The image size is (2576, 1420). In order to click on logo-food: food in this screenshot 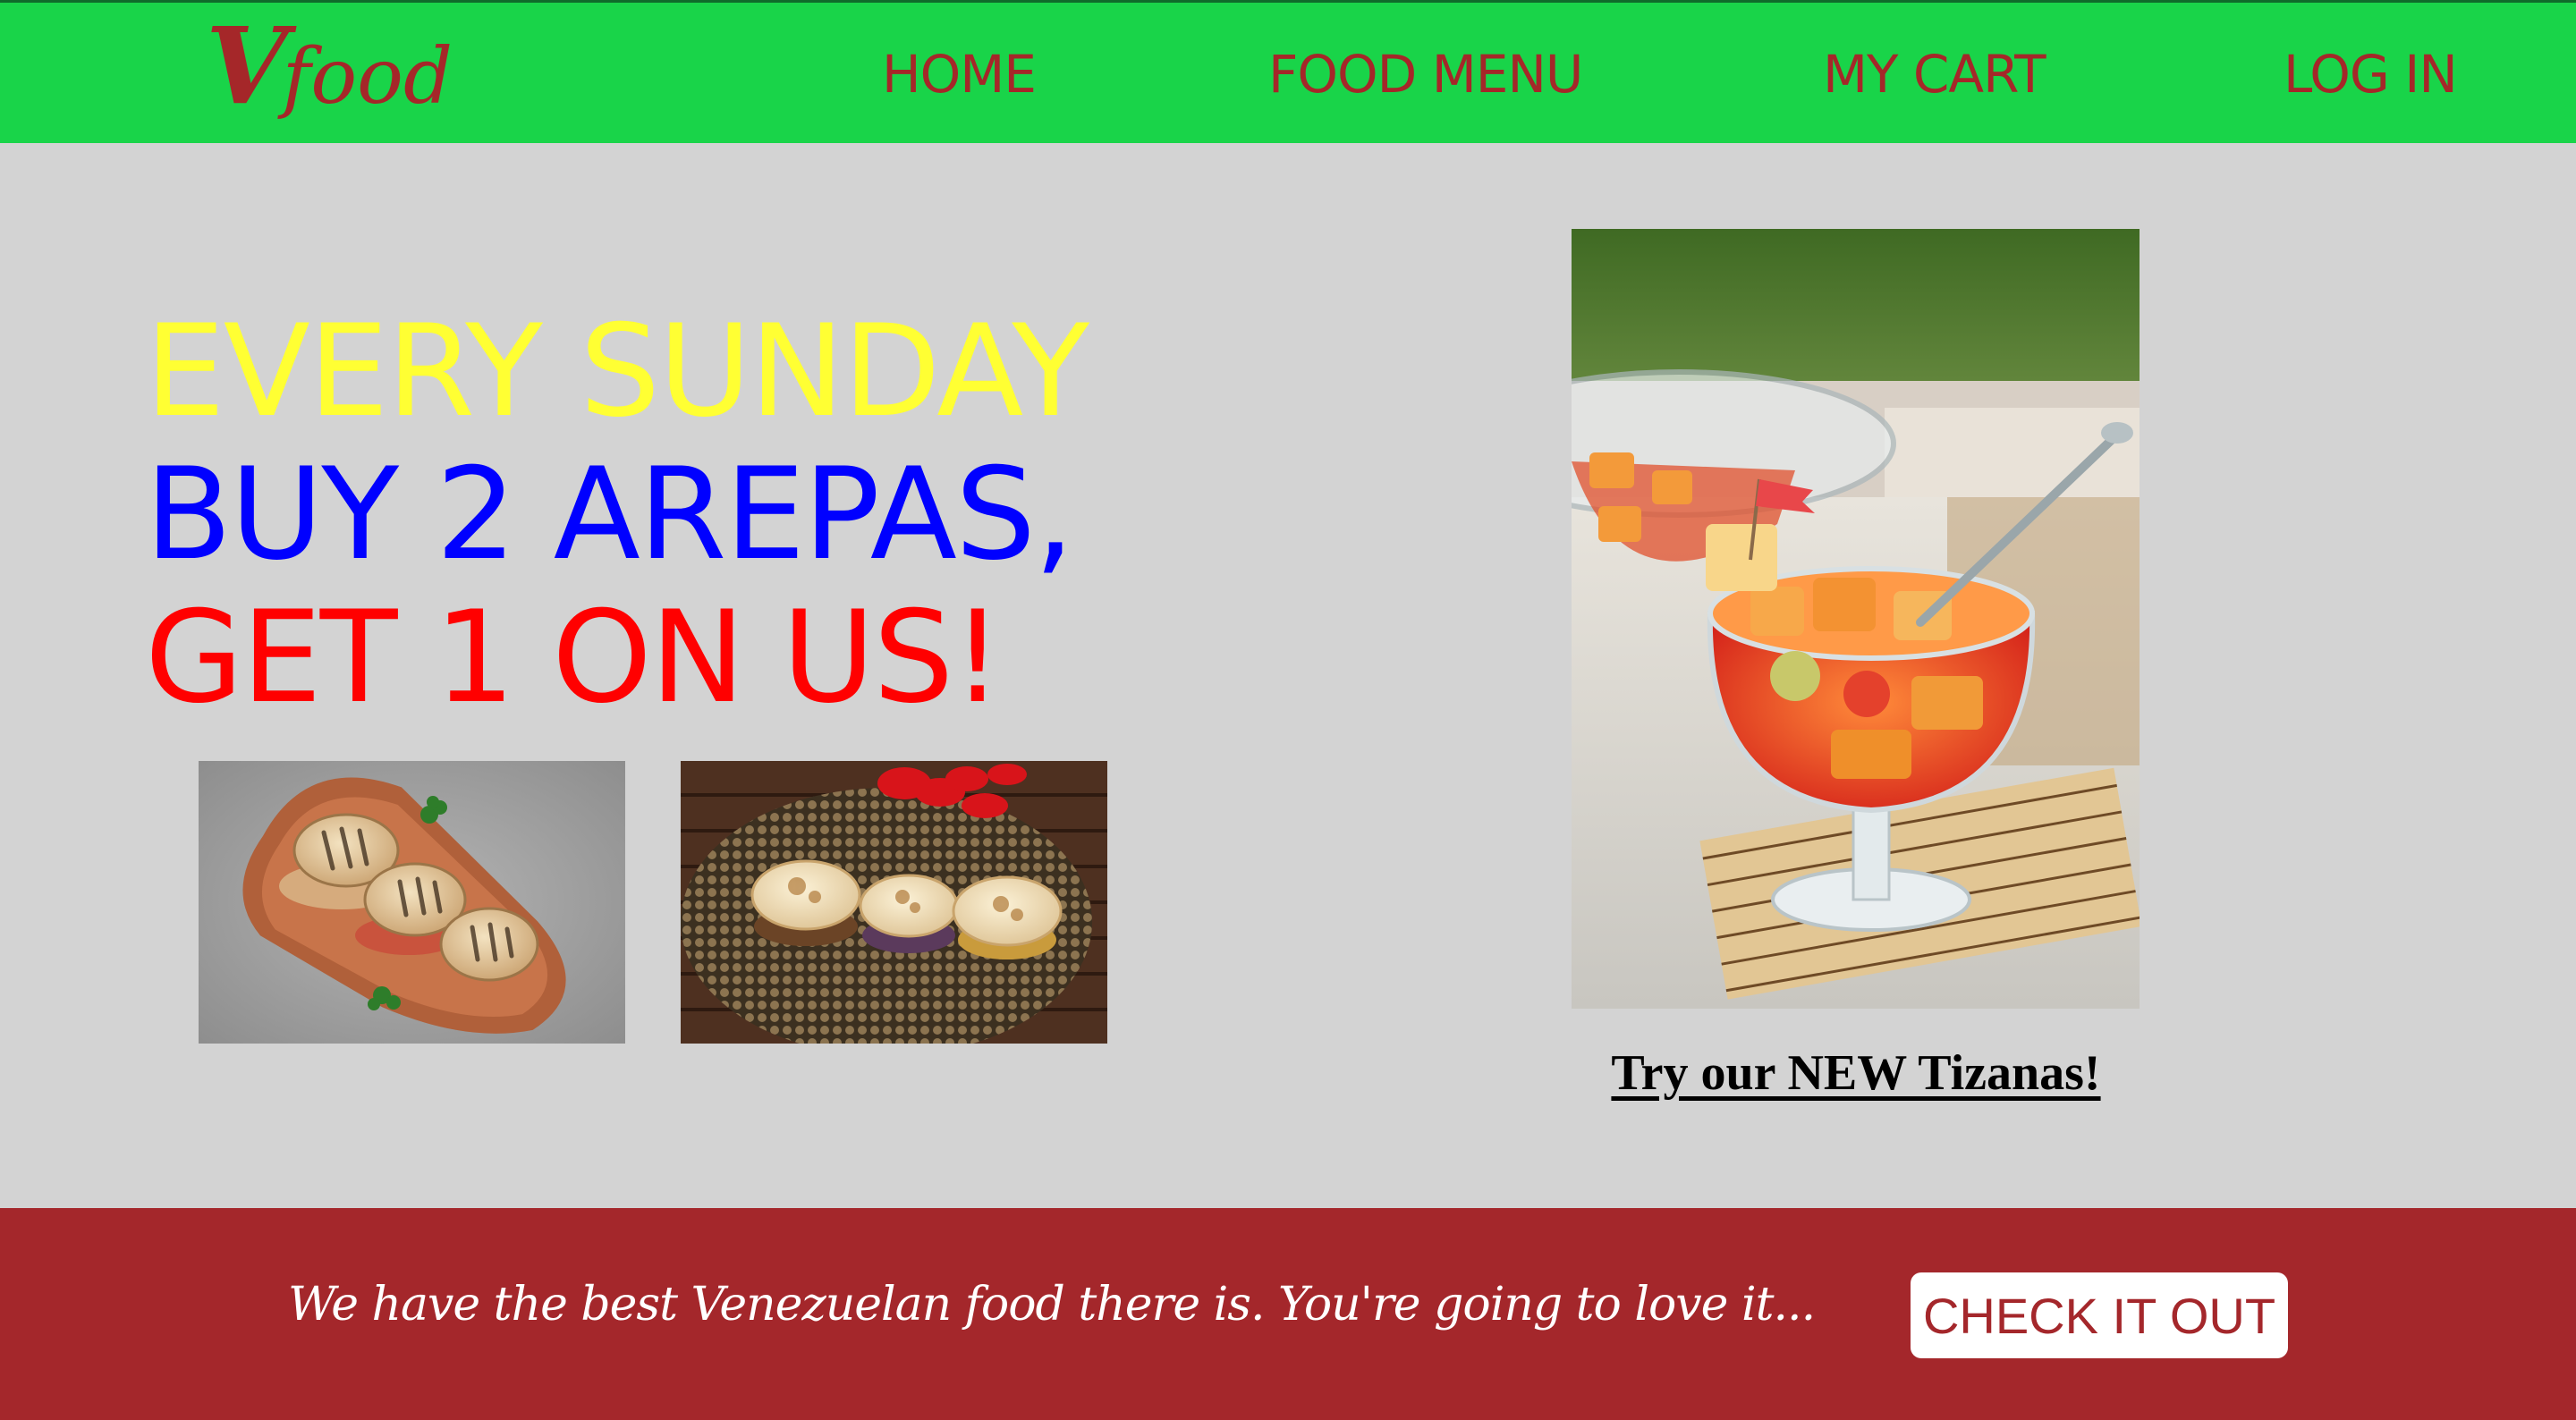, I will do `click(367, 77)`.